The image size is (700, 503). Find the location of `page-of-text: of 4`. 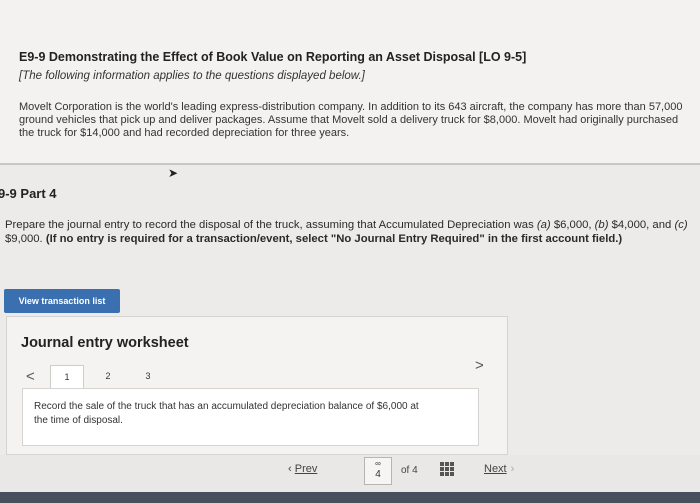

page-of-text: of 4 is located at coordinates (409, 470).